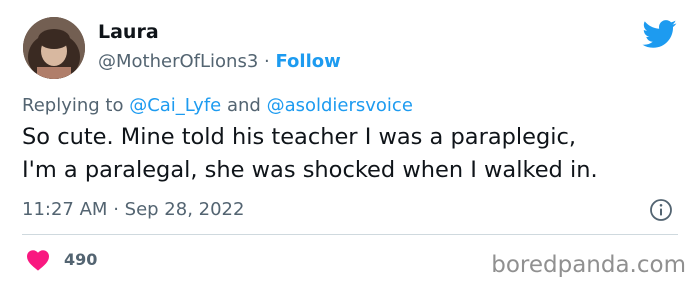 The height and width of the screenshot is (288, 700). What do you see at coordinates (175, 105) in the screenshot?
I see `mention-link-1: @Cai_Lyfe` at bounding box center [175, 105].